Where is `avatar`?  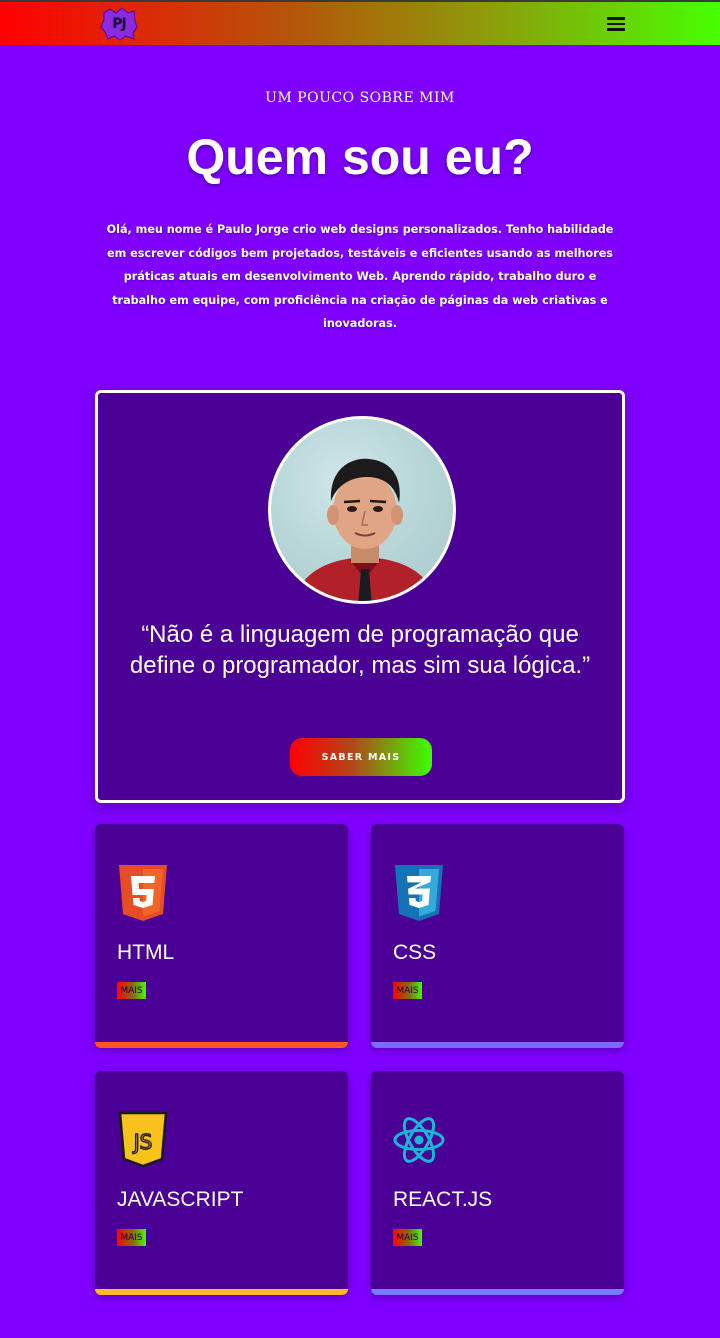 avatar is located at coordinates (362, 510).